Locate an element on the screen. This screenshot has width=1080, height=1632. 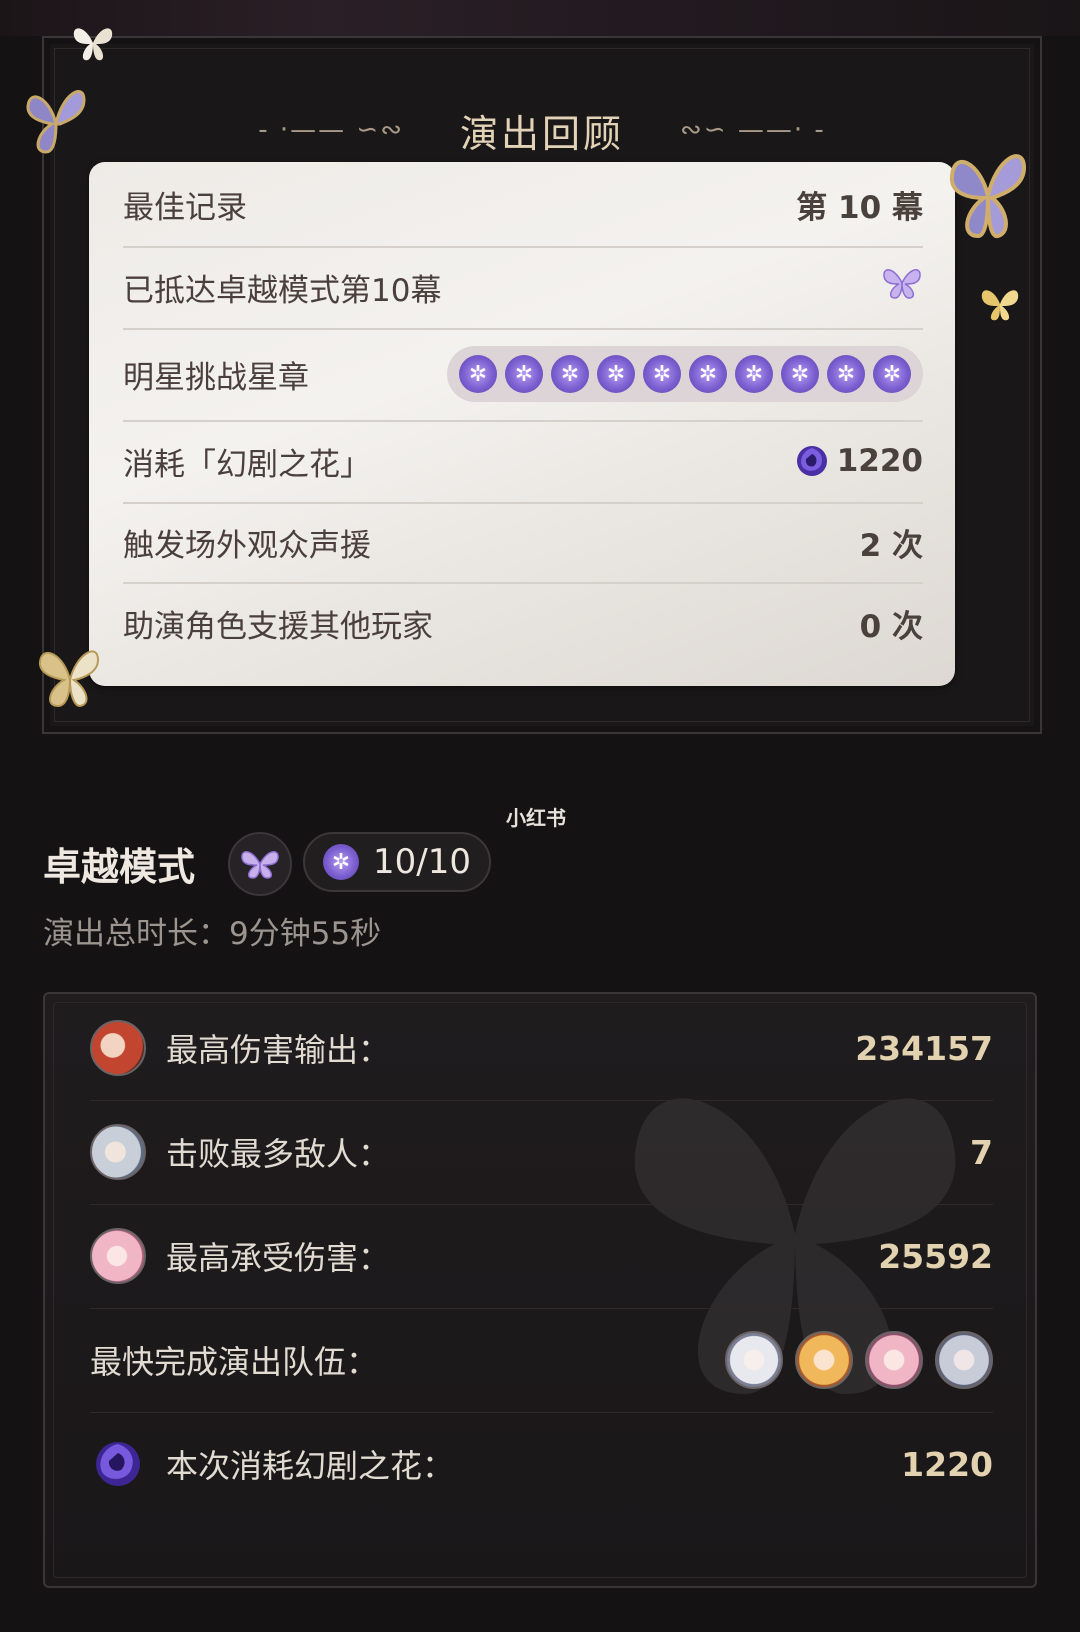
mode-progress-pill: ✲ 10/10 is located at coordinates (397, 862).